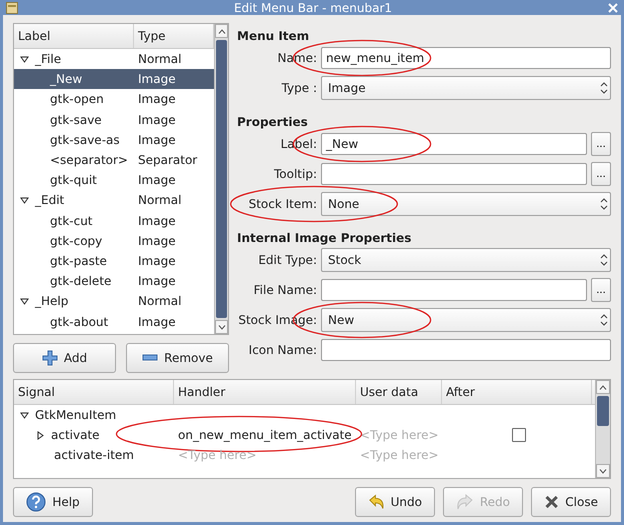  What do you see at coordinates (49, 200) in the screenshot?
I see `item-label: _Edit` at bounding box center [49, 200].